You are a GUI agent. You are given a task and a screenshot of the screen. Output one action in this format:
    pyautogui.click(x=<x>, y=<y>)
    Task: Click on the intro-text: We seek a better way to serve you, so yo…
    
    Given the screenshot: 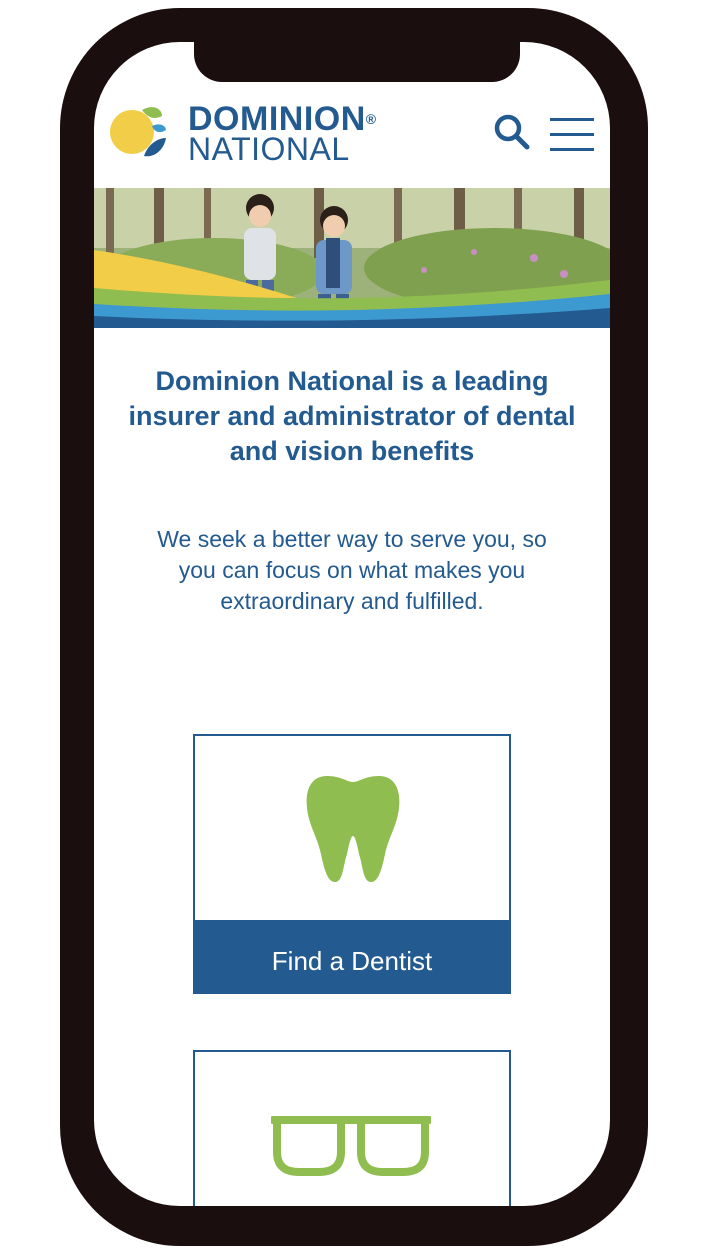 What is the action you would take?
    pyautogui.click(x=352, y=570)
    